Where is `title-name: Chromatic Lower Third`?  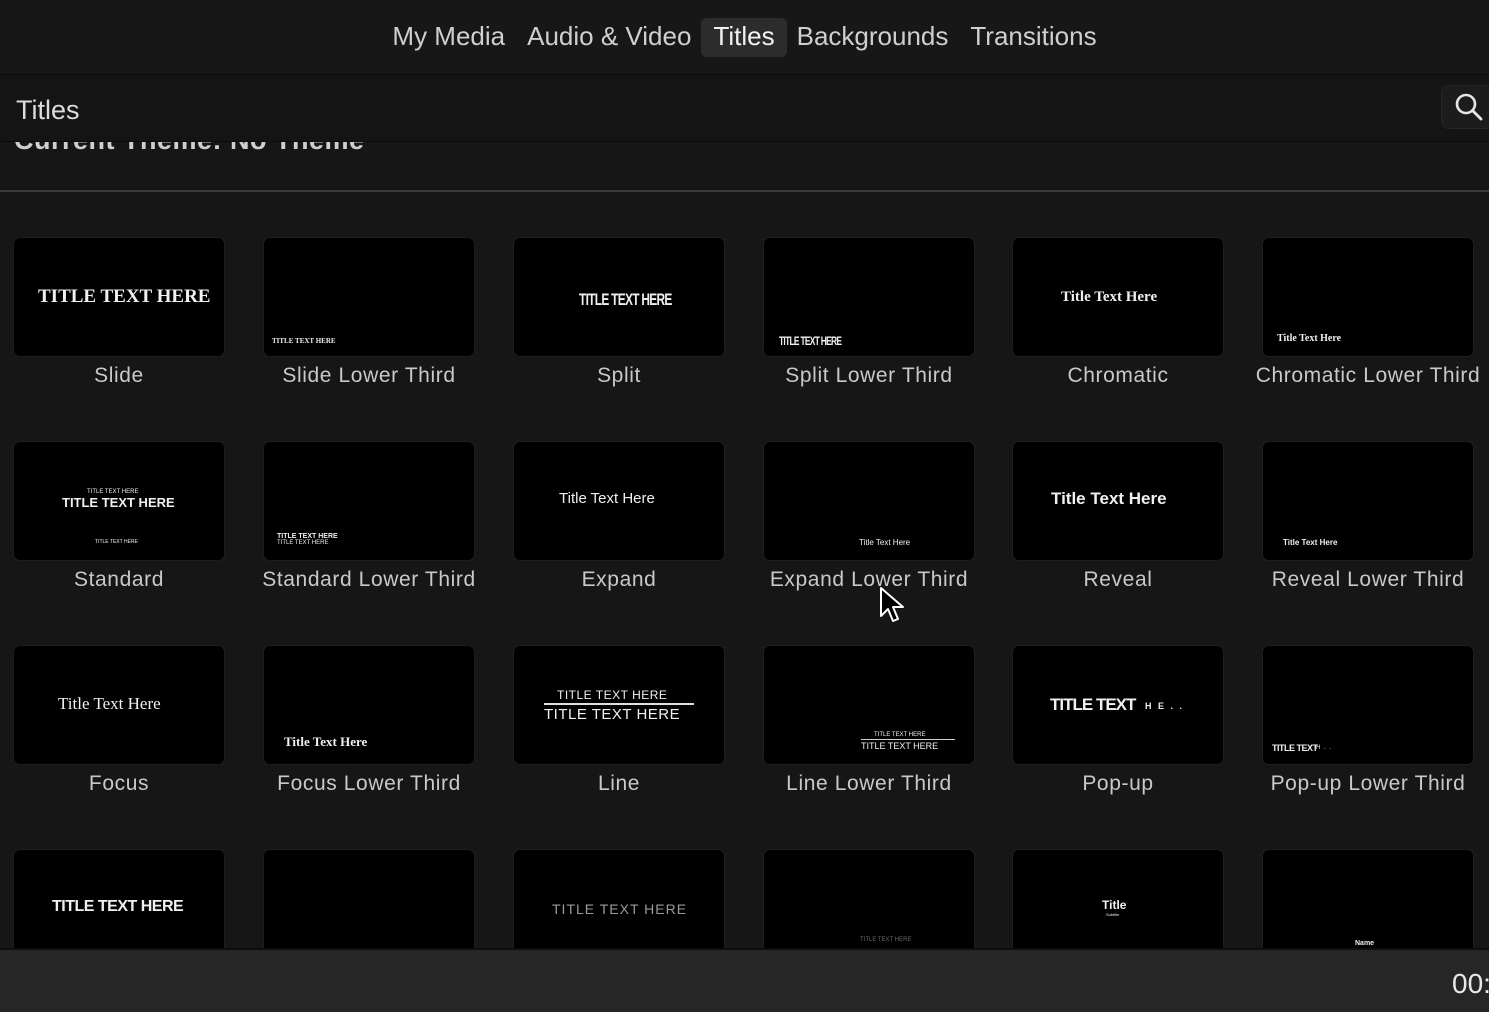
title-name: Chromatic Lower Third is located at coordinates (1368, 375).